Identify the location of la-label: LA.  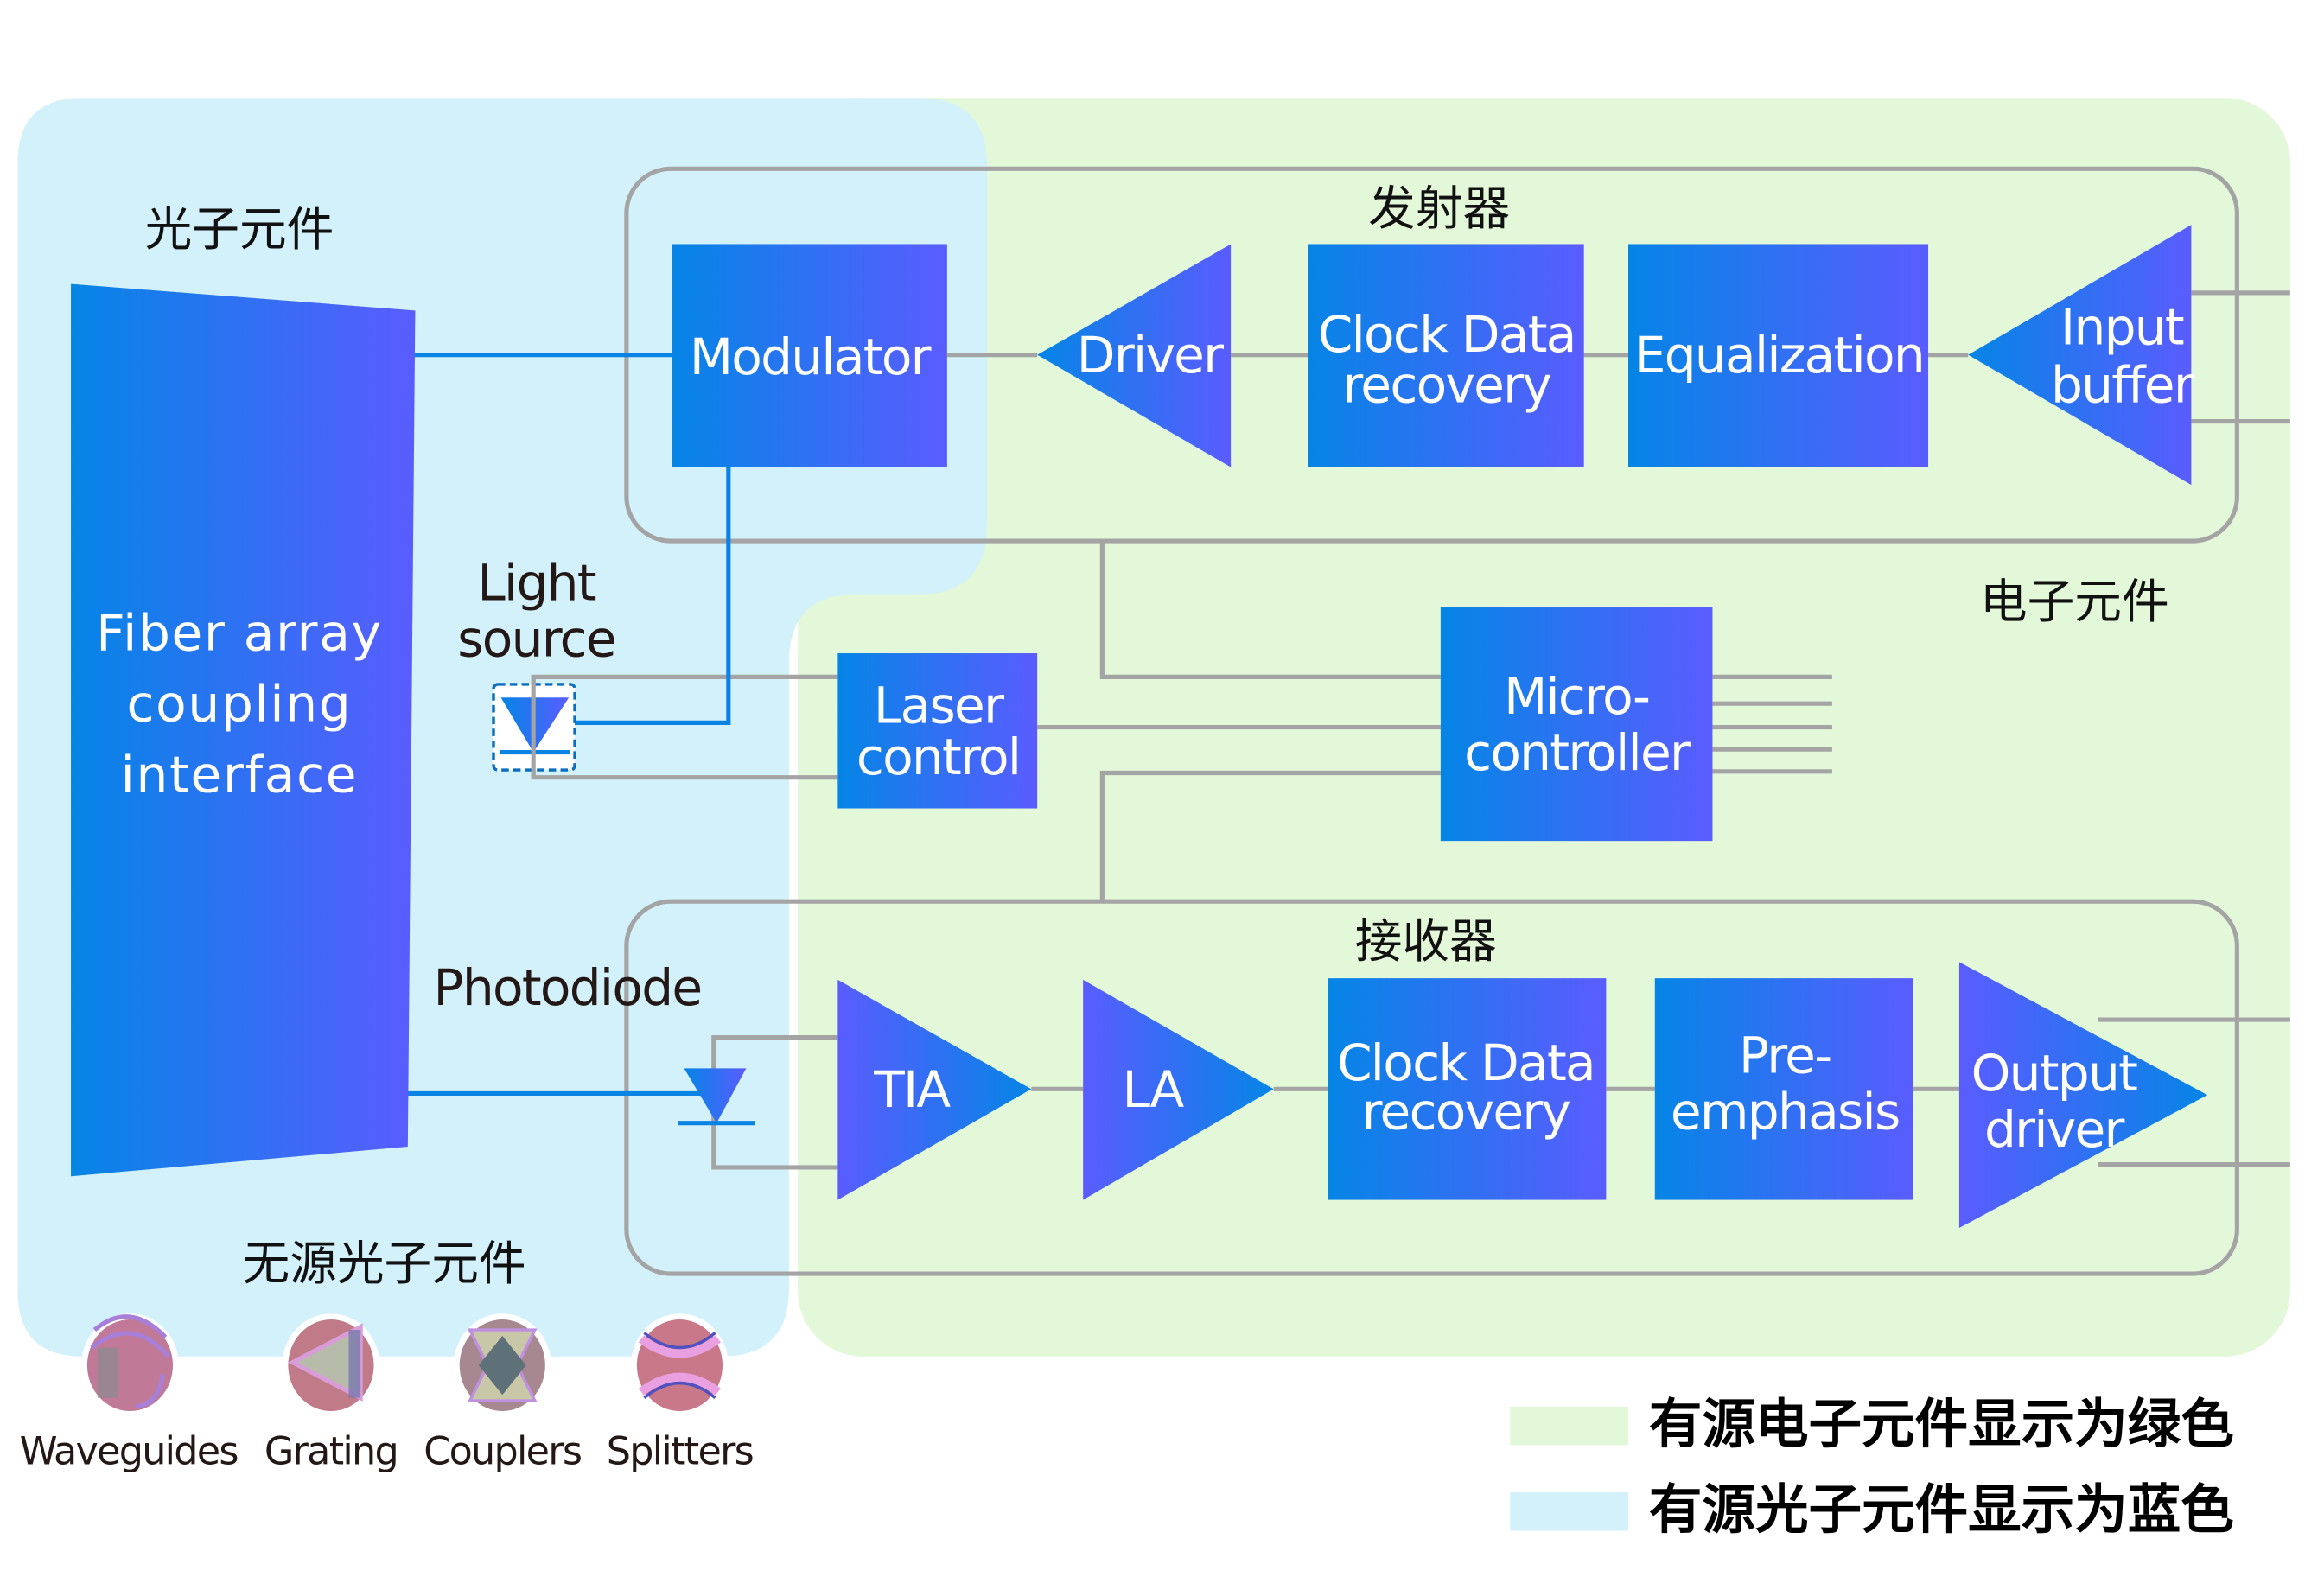
(1153, 1089).